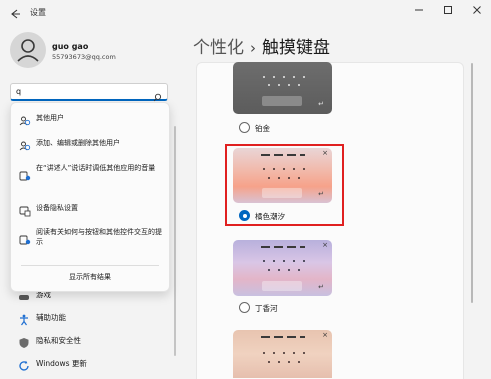 This screenshot has width=491, height=379. I want to click on theme-preview-lilac-river: × ↵, so click(282, 268).